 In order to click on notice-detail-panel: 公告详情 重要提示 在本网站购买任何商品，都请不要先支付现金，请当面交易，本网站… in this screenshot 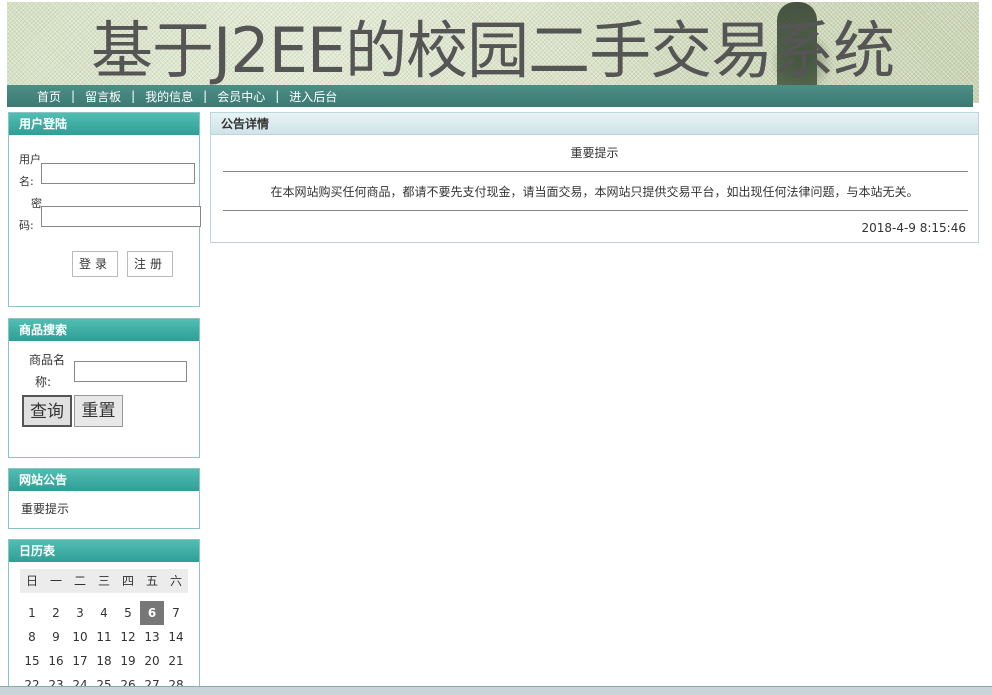, I will do `click(594, 177)`.